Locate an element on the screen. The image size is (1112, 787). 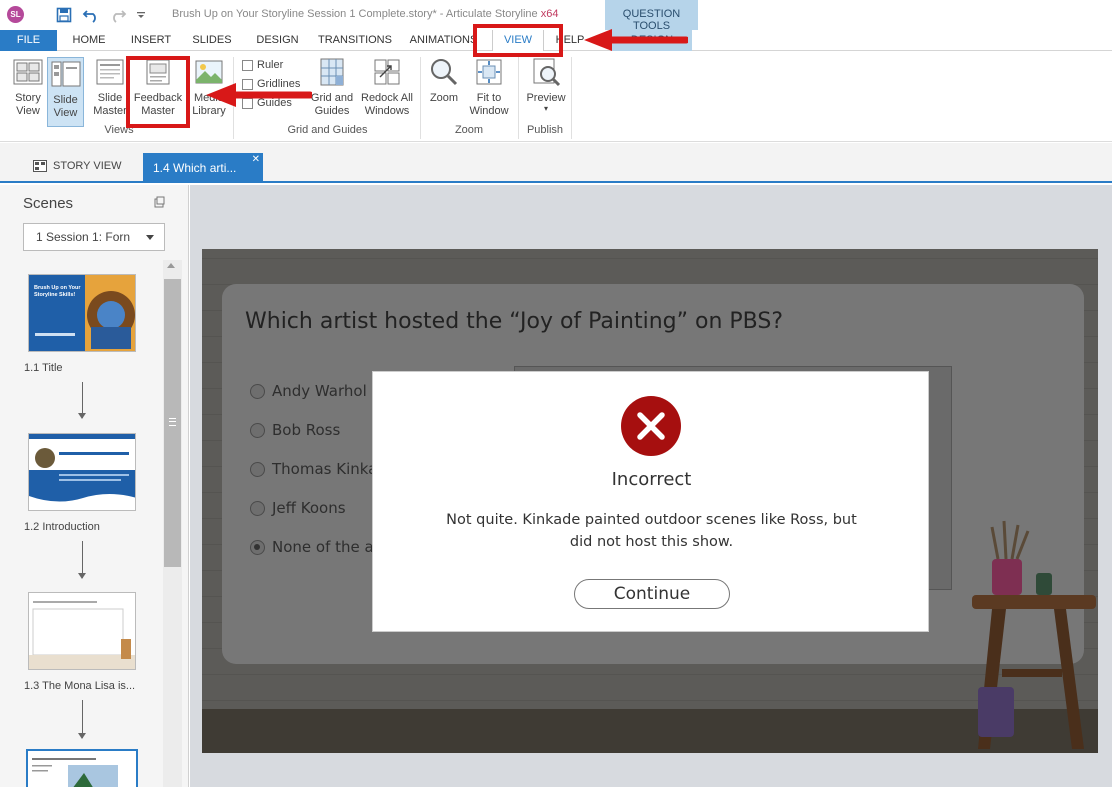
fit-to-window-button: Fit to Window is located at coordinates (489, 87).